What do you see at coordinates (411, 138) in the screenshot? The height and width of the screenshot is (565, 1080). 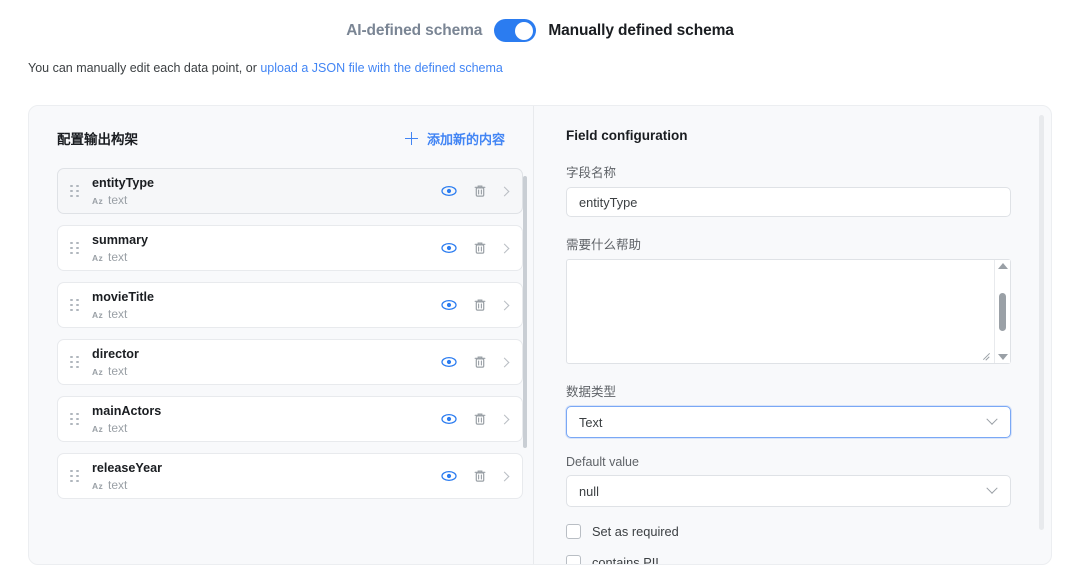 I see `plus-icon` at bounding box center [411, 138].